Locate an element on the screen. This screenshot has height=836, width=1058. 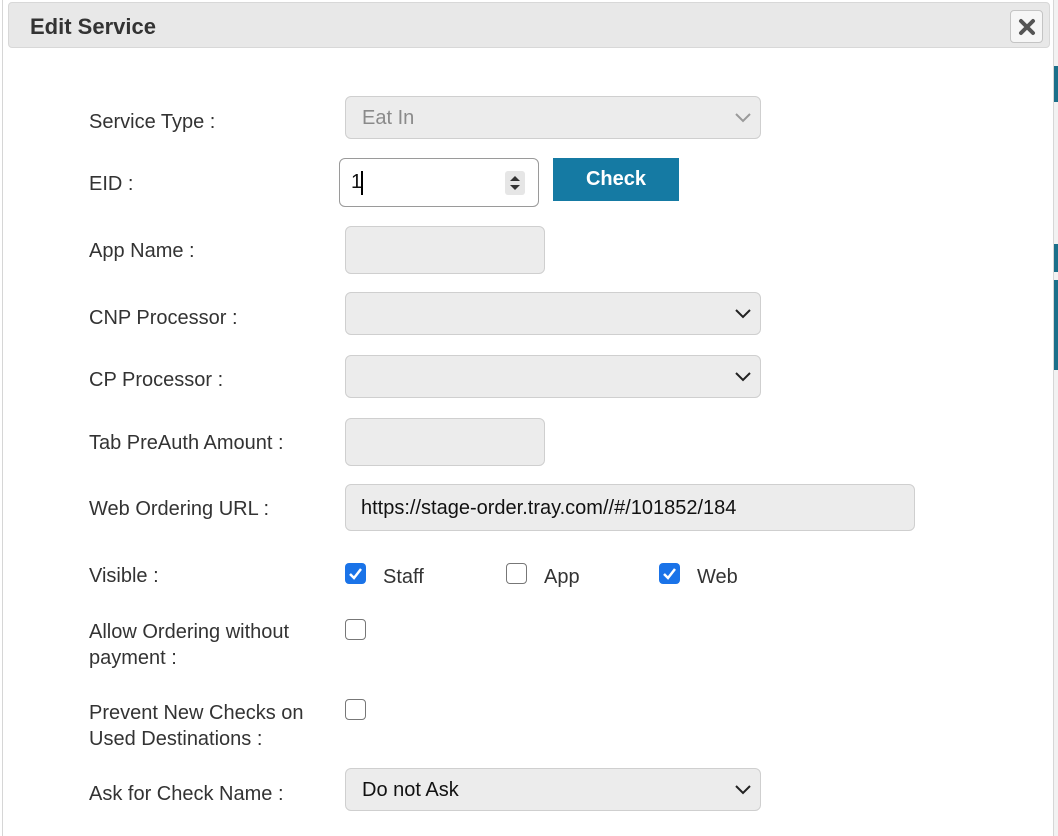
eid-label: EID : is located at coordinates (111, 184).